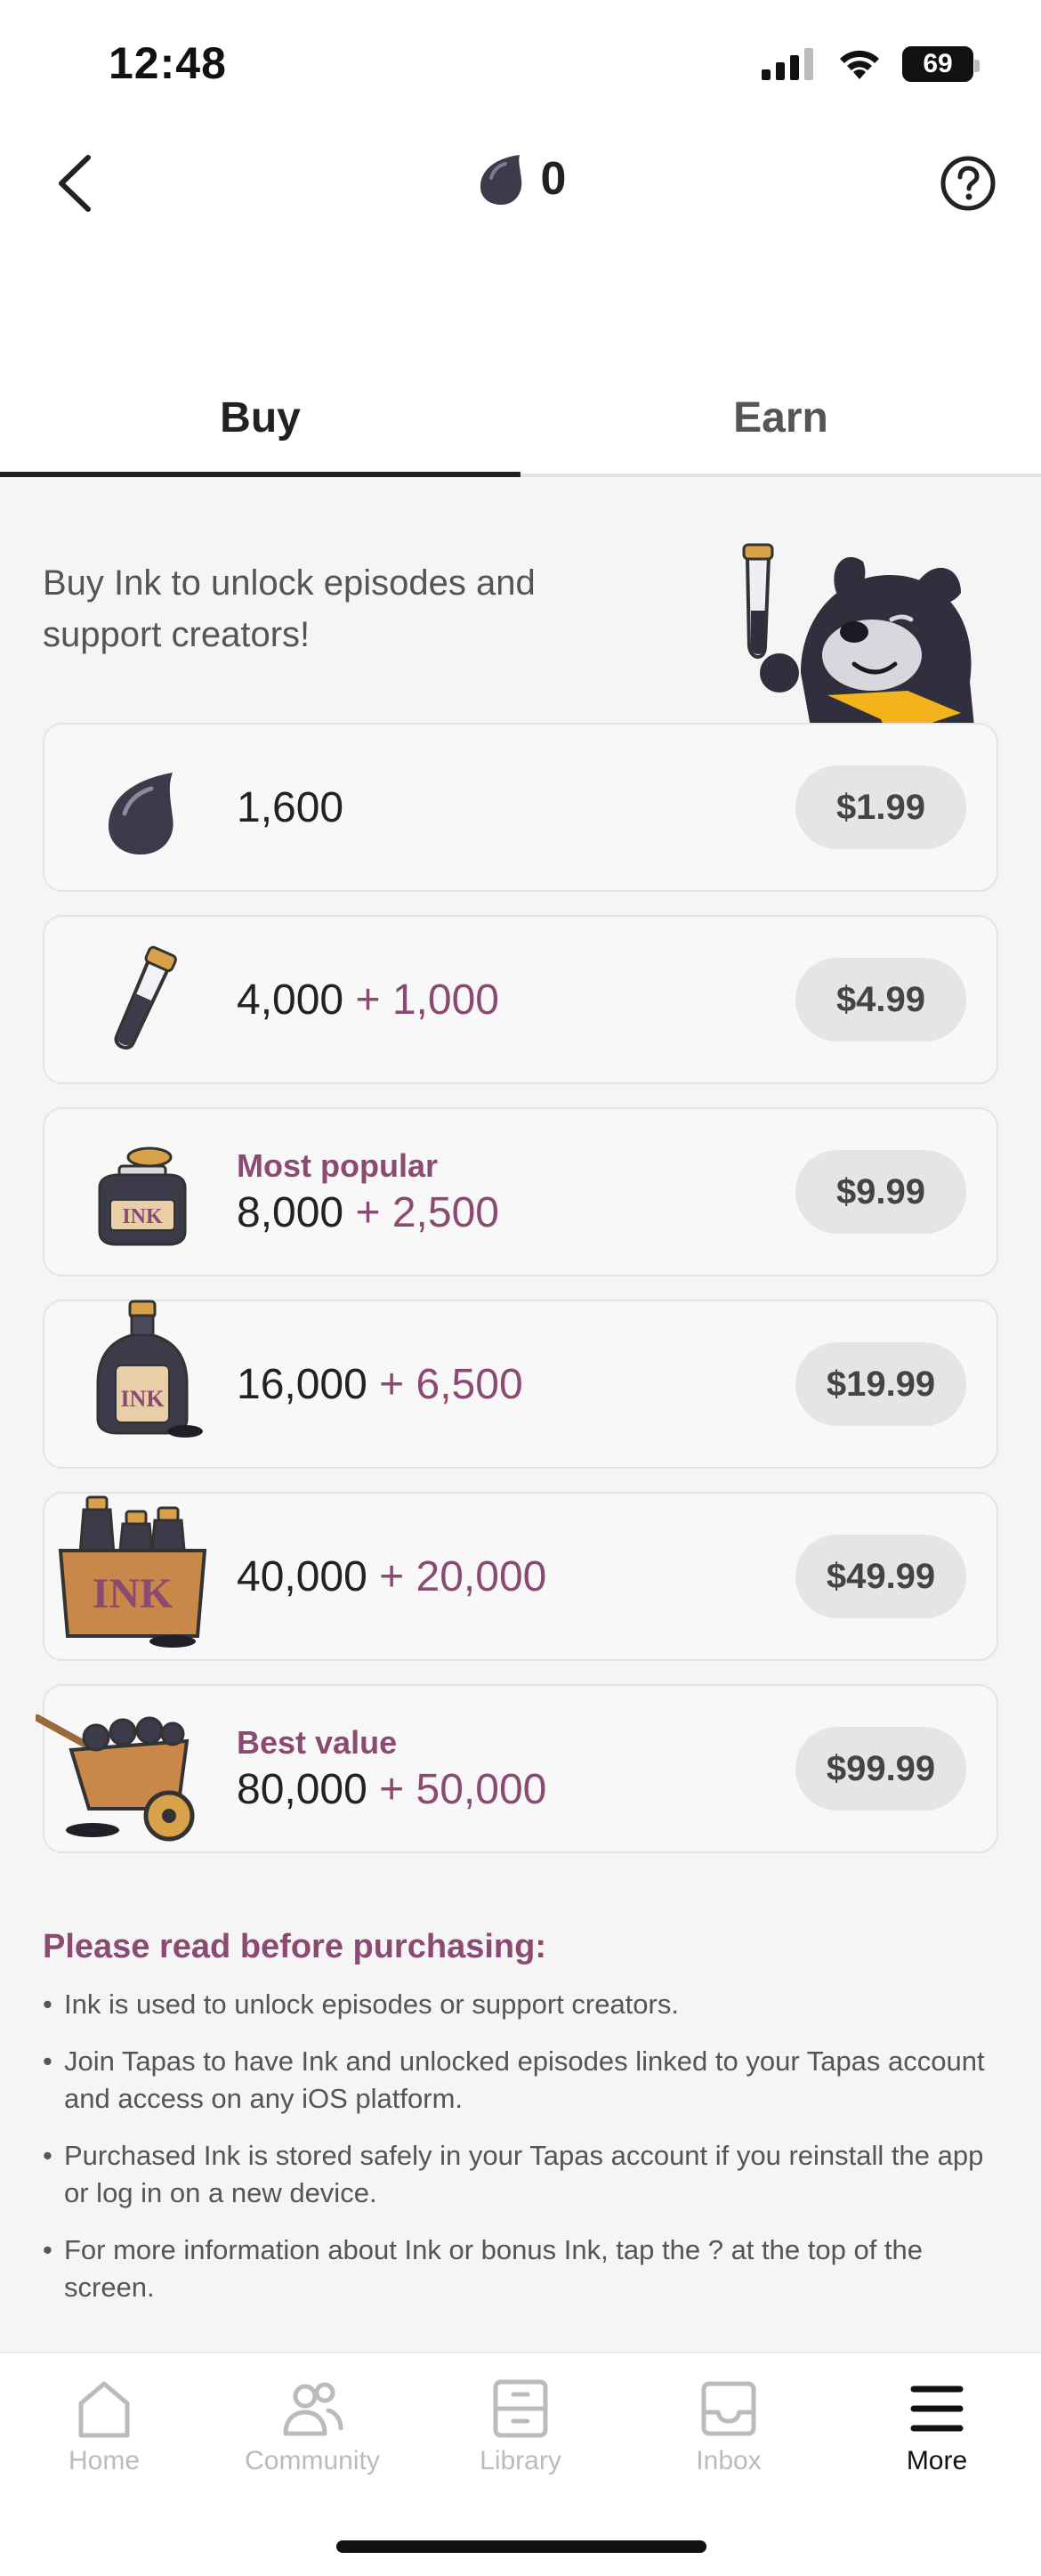  I want to click on package-base-amount: 16,000, so click(302, 1384).